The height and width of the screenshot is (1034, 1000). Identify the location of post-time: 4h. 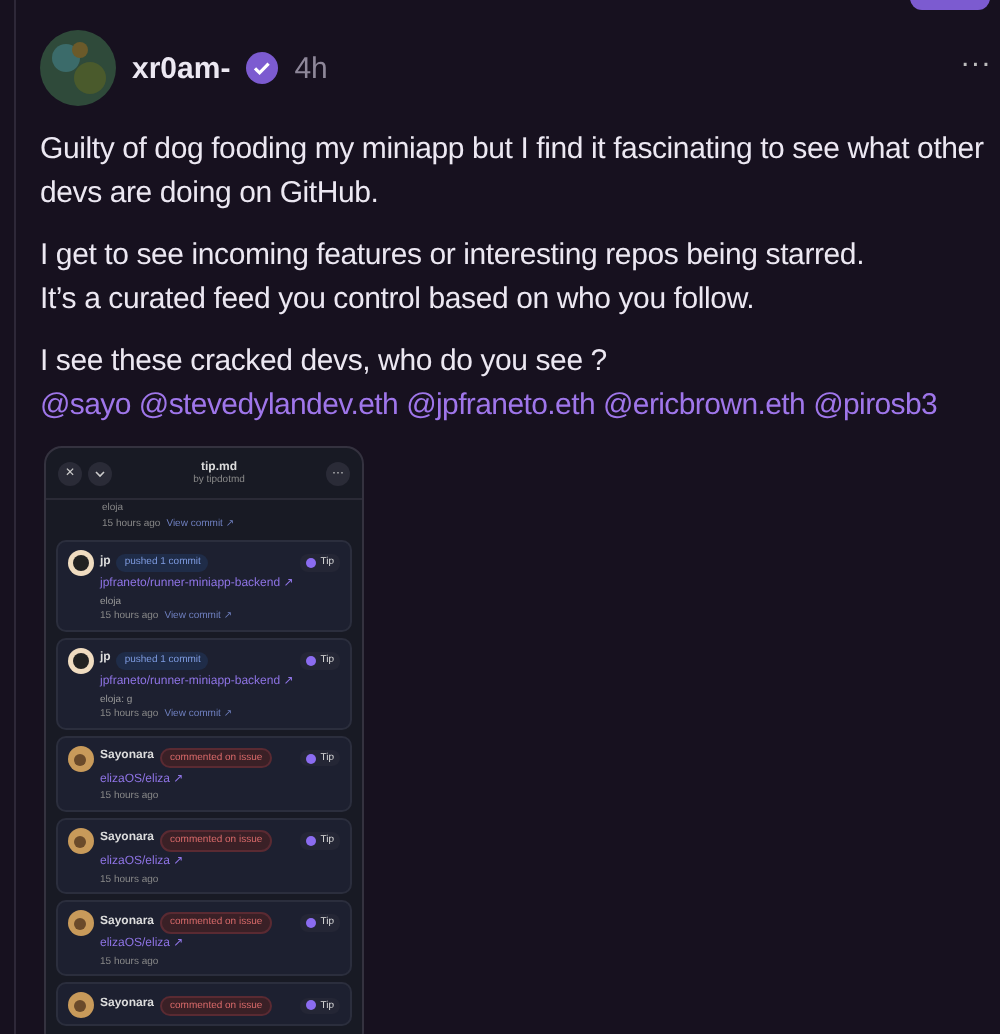
(311, 68).